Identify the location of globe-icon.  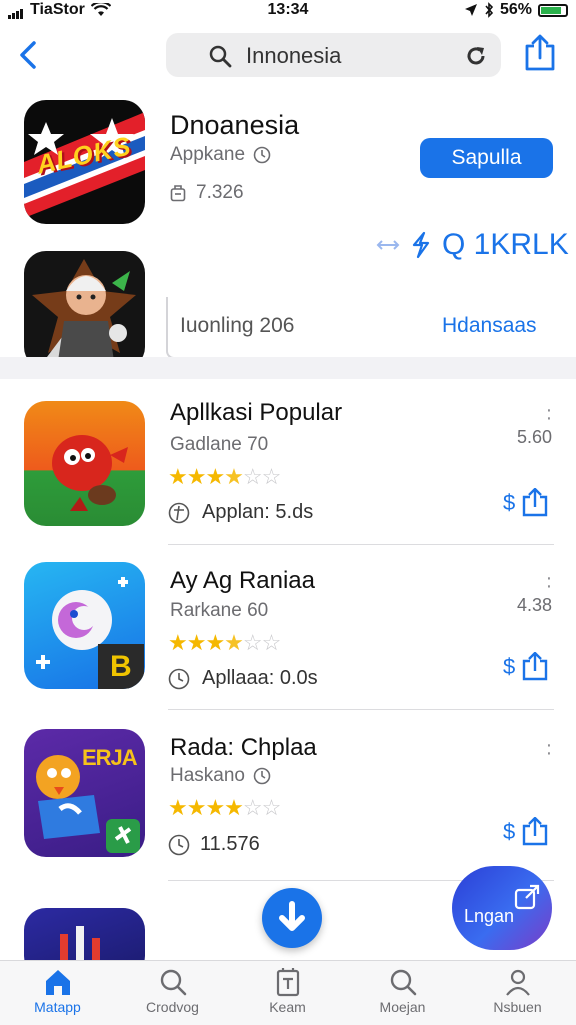
(179, 512).